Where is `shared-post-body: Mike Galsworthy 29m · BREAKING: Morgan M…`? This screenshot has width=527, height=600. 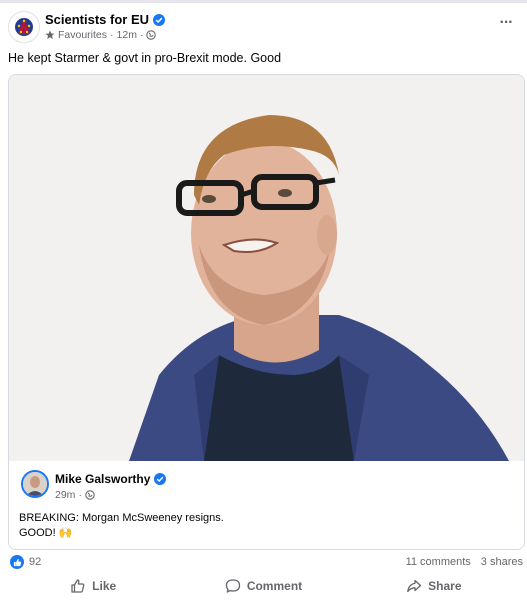
shared-post-body: Mike Galsworthy 29m · BREAKING: Morgan M… is located at coordinates (266, 505).